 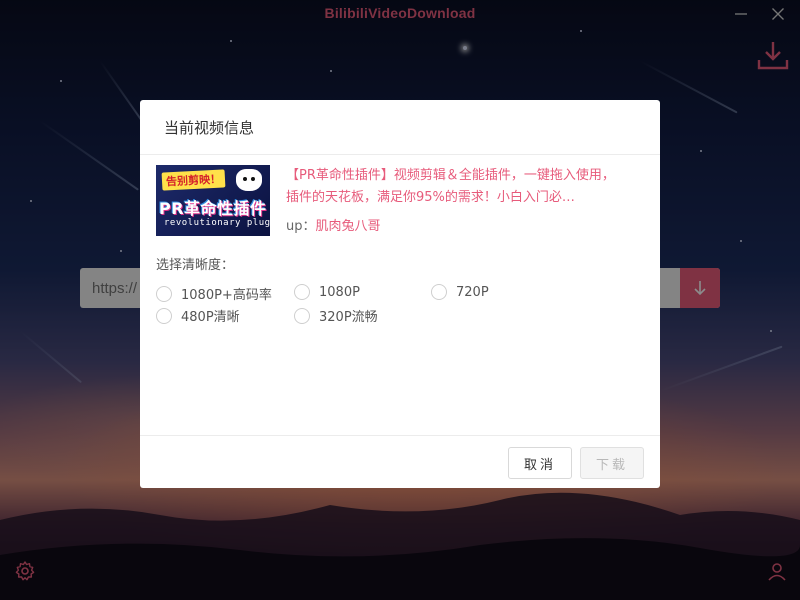 I want to click on quality-option-label: 480P清晰, so click(x=210, y=317).